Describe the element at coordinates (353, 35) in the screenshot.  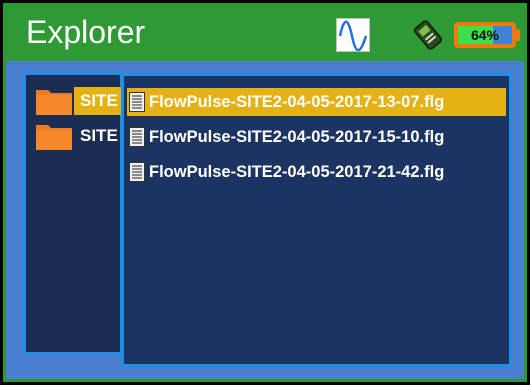
I see `sine-wave-icon` at that location.